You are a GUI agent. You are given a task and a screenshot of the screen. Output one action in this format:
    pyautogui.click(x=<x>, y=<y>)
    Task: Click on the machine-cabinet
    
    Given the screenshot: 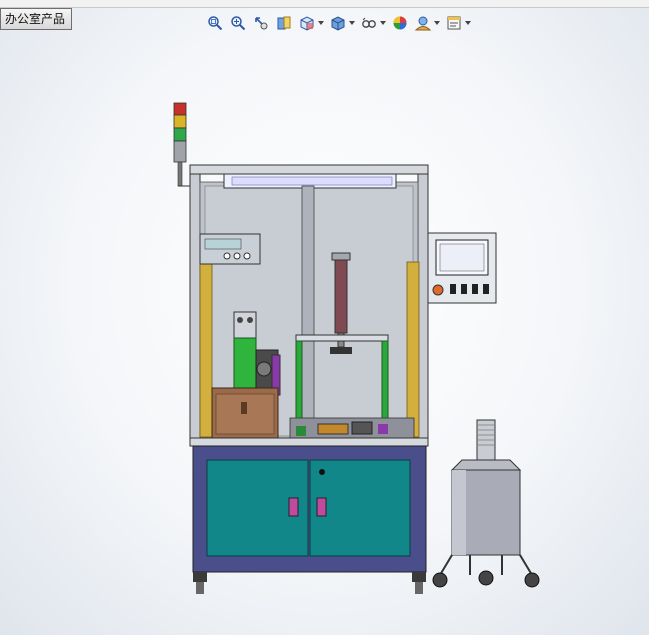 What is the action you would take?
    pyautogui.click(x=309, y=515)
    